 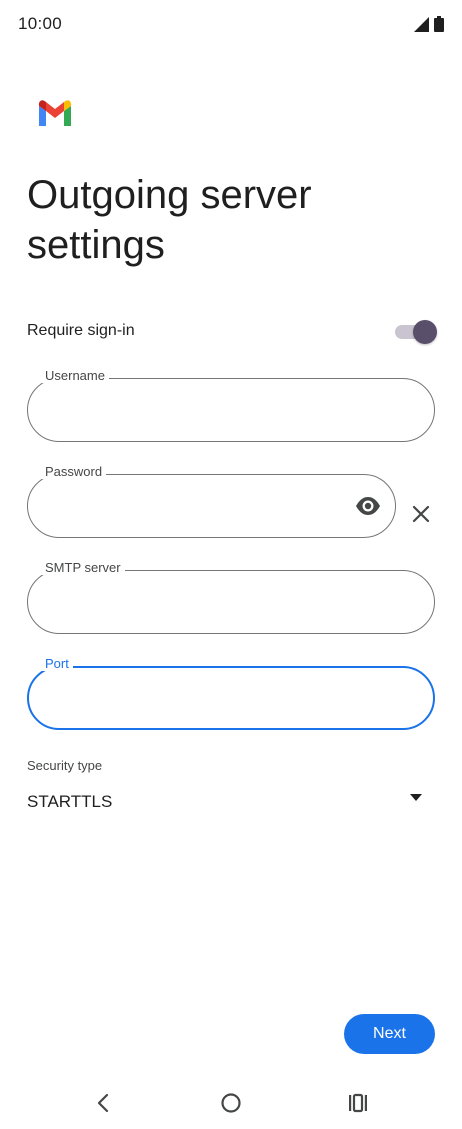 What do you see at coordinates (55, 113) in the screenshot?
I see `gmail-logo-icon` at bounding box center [55, 113].